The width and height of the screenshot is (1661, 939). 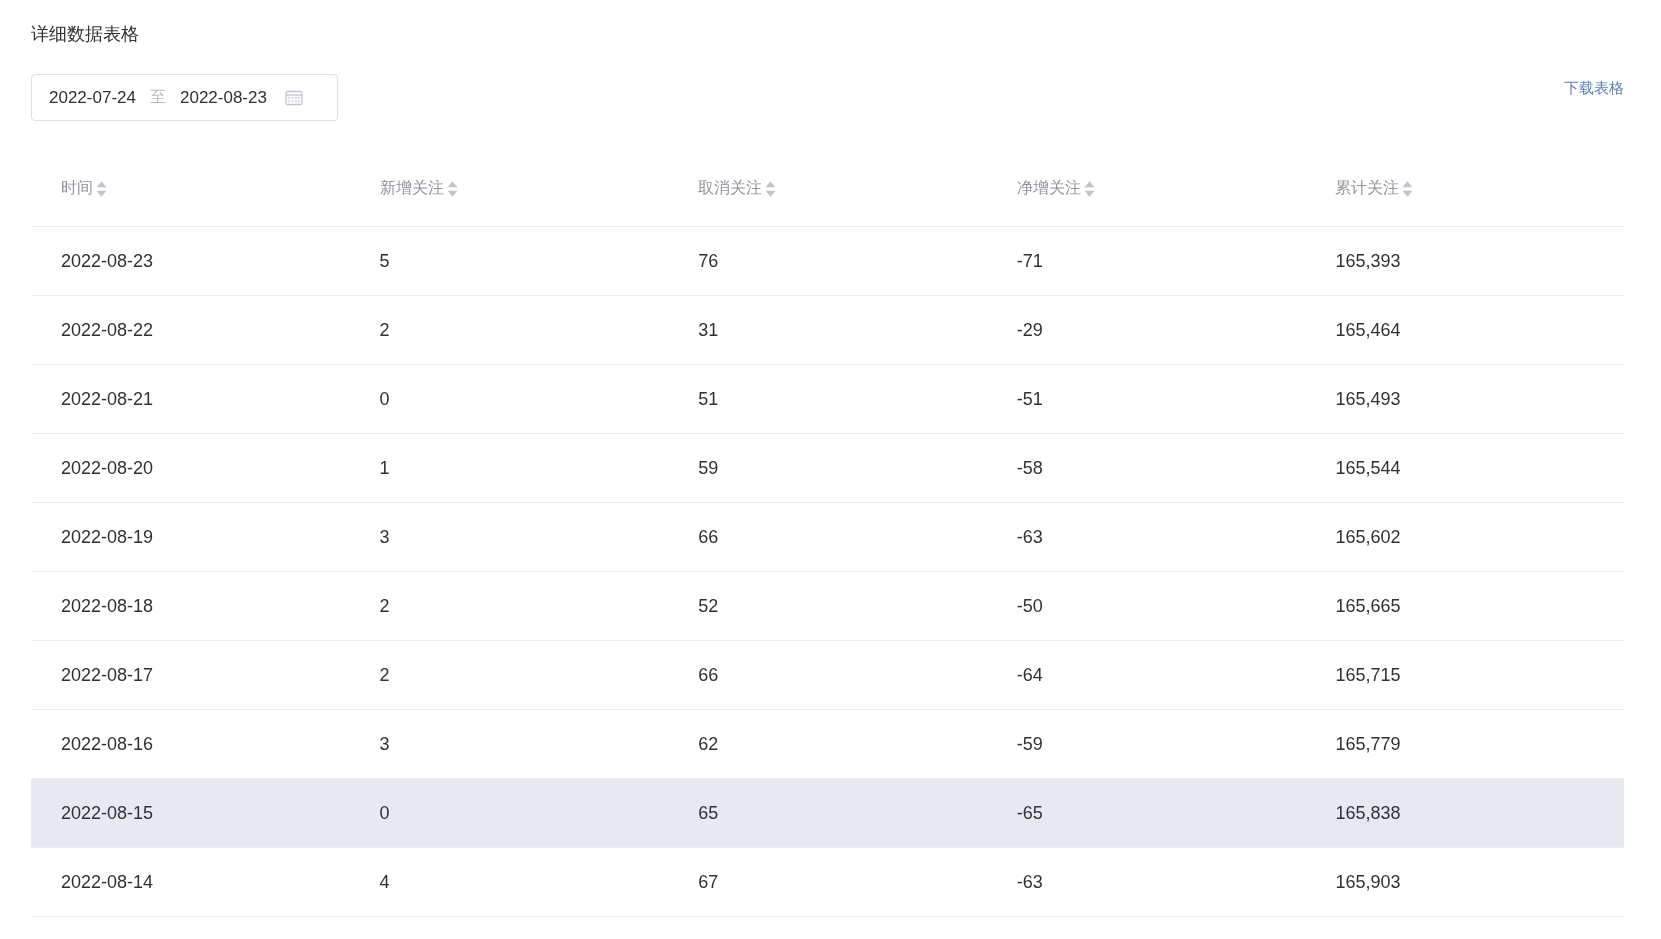 I want to click on table-cell: 165,838, so click(x=1368, y=813).